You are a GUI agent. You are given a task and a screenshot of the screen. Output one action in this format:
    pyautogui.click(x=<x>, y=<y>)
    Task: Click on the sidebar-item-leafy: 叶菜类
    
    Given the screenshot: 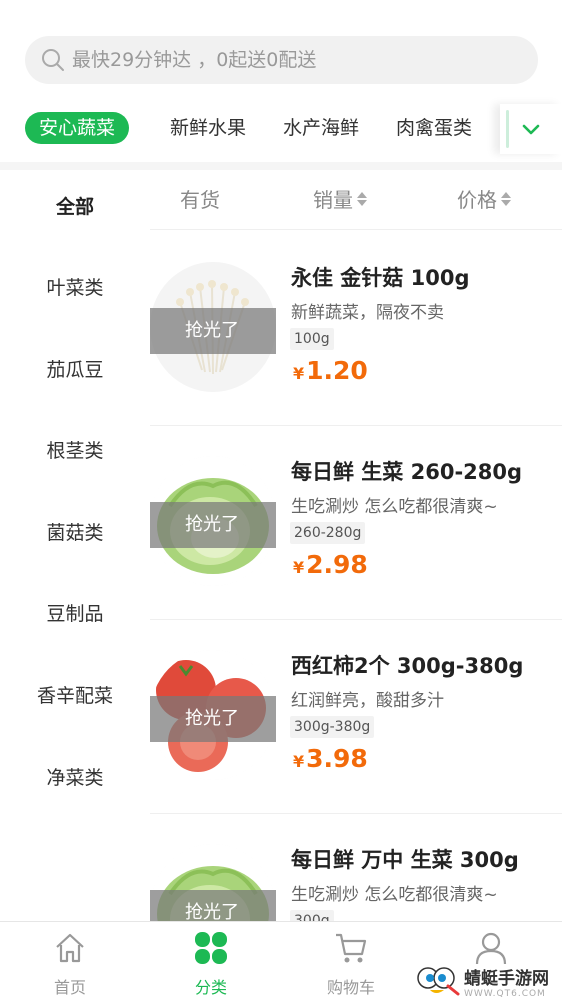 What is the action you would take?
    pyautogui.click(x=75, y=286)
    